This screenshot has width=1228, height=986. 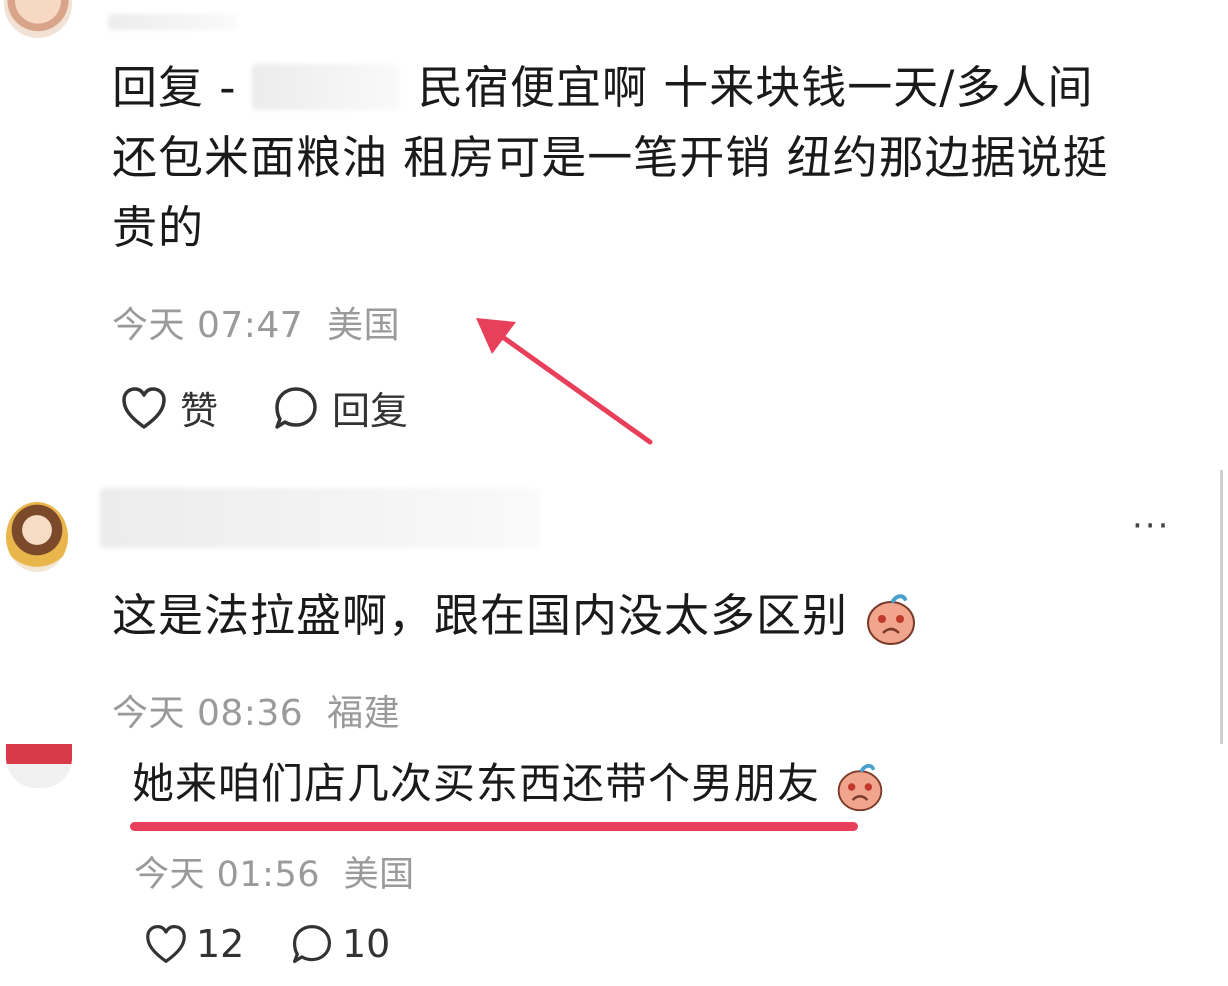 I want to click on comment-text-line: 贵的, so click(x=158, y=227).